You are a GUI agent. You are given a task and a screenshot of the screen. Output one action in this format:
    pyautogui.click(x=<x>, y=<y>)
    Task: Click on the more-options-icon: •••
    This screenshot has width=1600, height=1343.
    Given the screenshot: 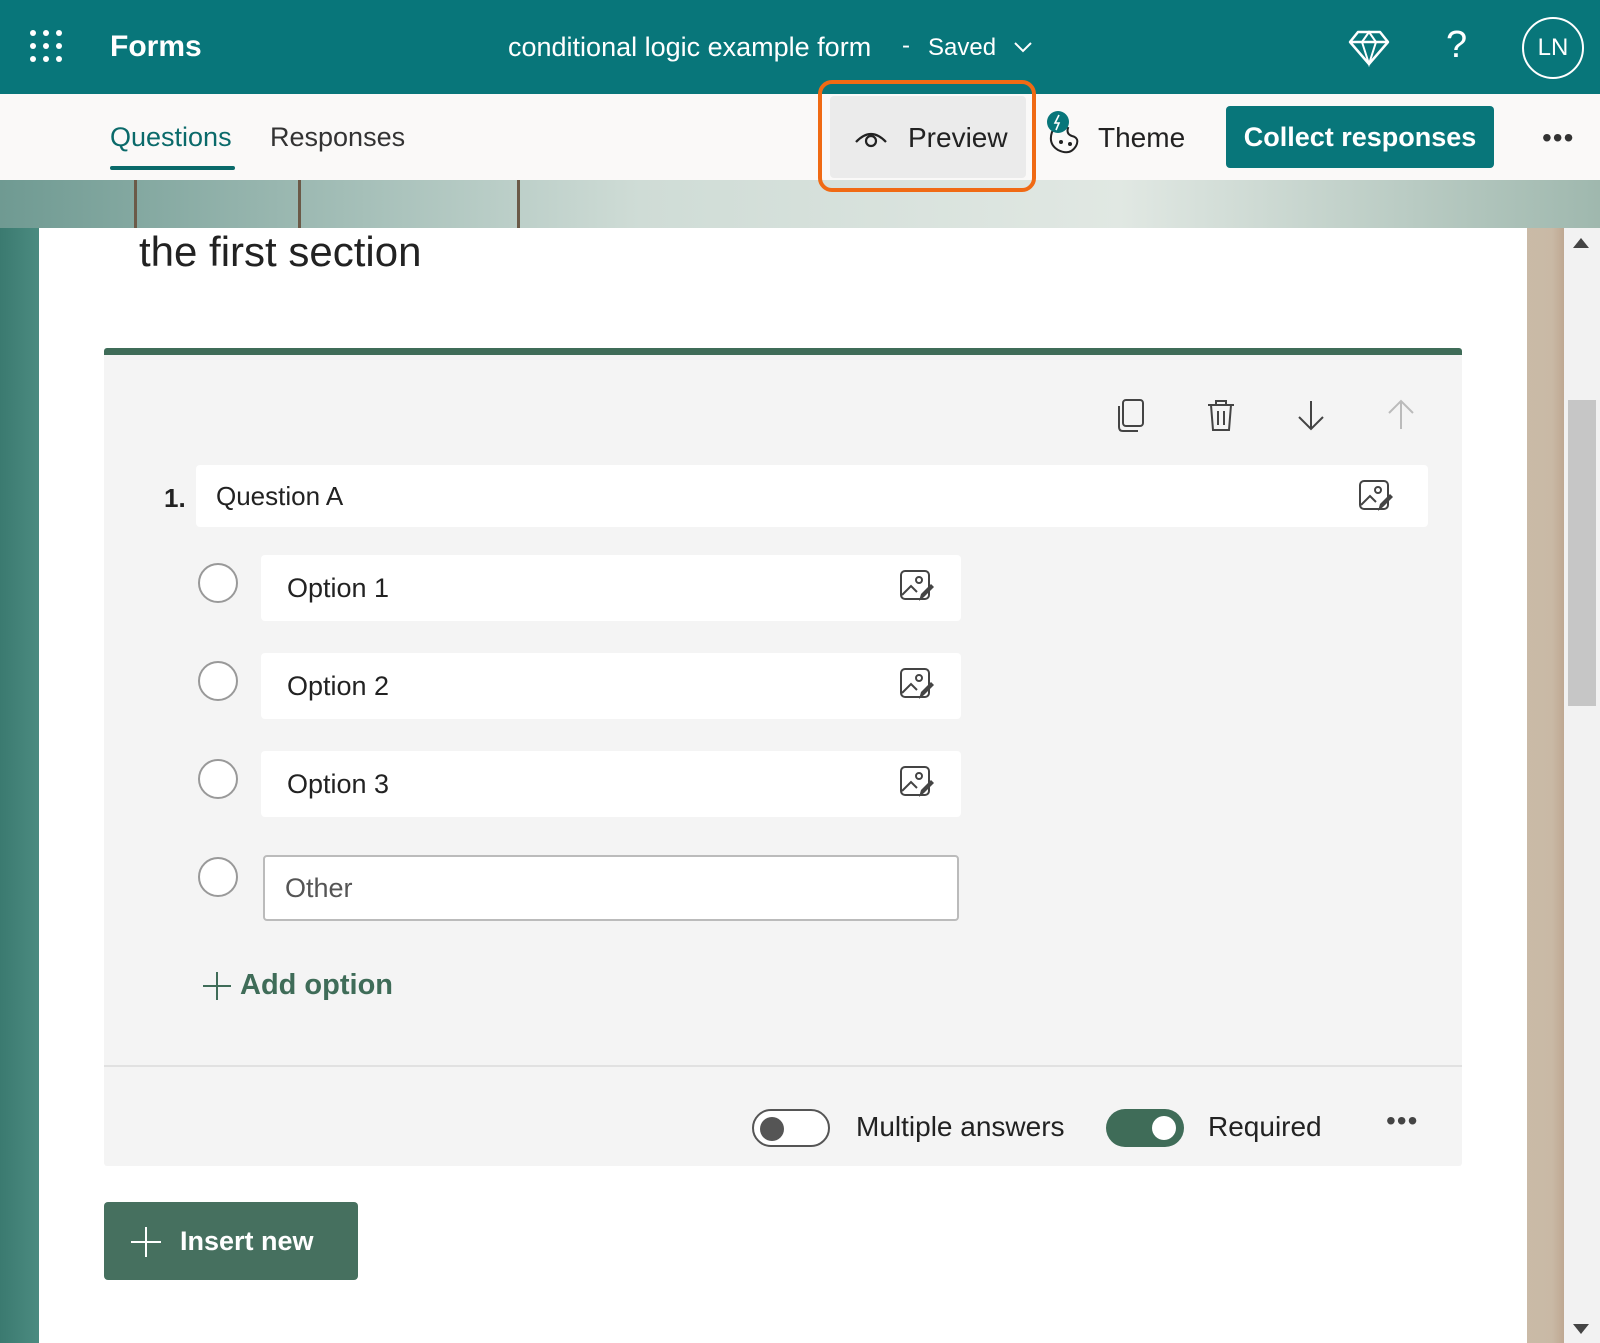 What is the action you would take?
    pyautogui.click(x=1558, y=138)
    